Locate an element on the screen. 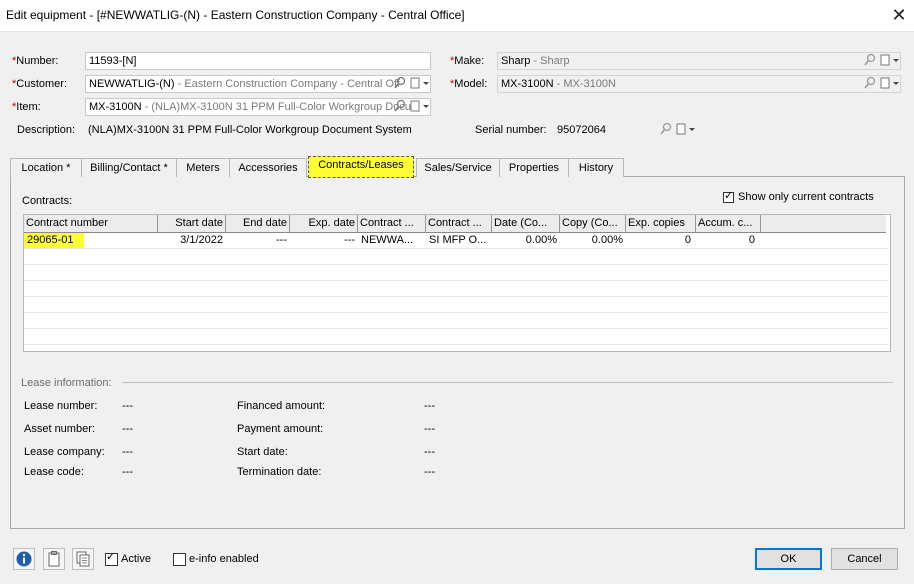 This screenshot has height=584, width=914. lease-code-value: --- is located at coordinates (127, 472).